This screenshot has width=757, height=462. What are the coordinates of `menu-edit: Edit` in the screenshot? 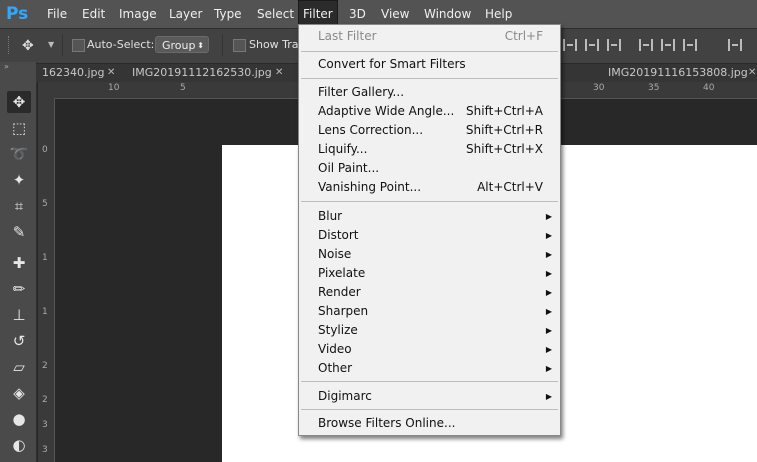 It's located at (93, 14).